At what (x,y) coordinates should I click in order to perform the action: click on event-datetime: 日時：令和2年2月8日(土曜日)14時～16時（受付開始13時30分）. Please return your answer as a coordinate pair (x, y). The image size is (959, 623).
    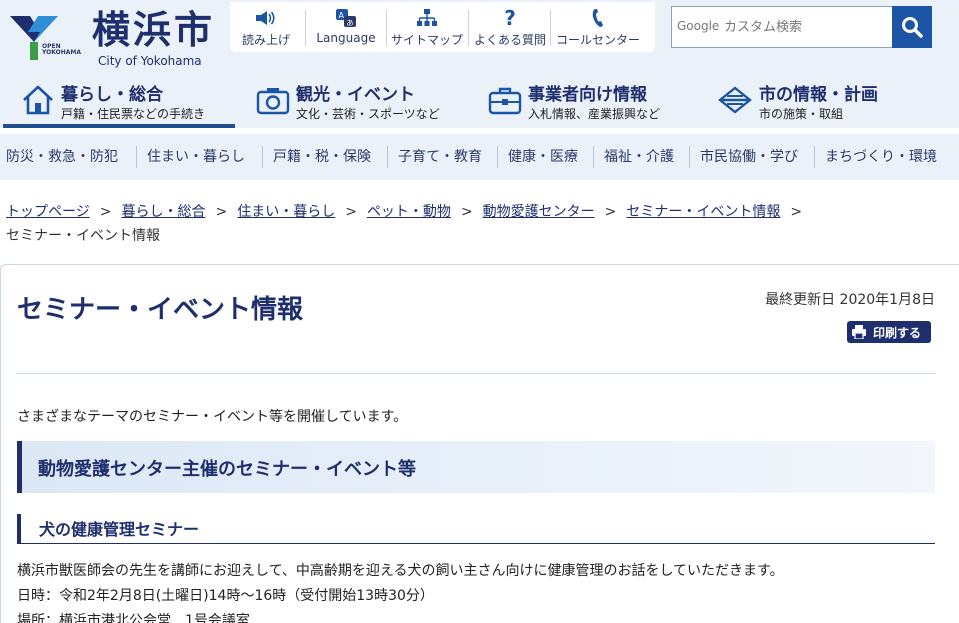
    Looking at the image, I should click on (225, 596).